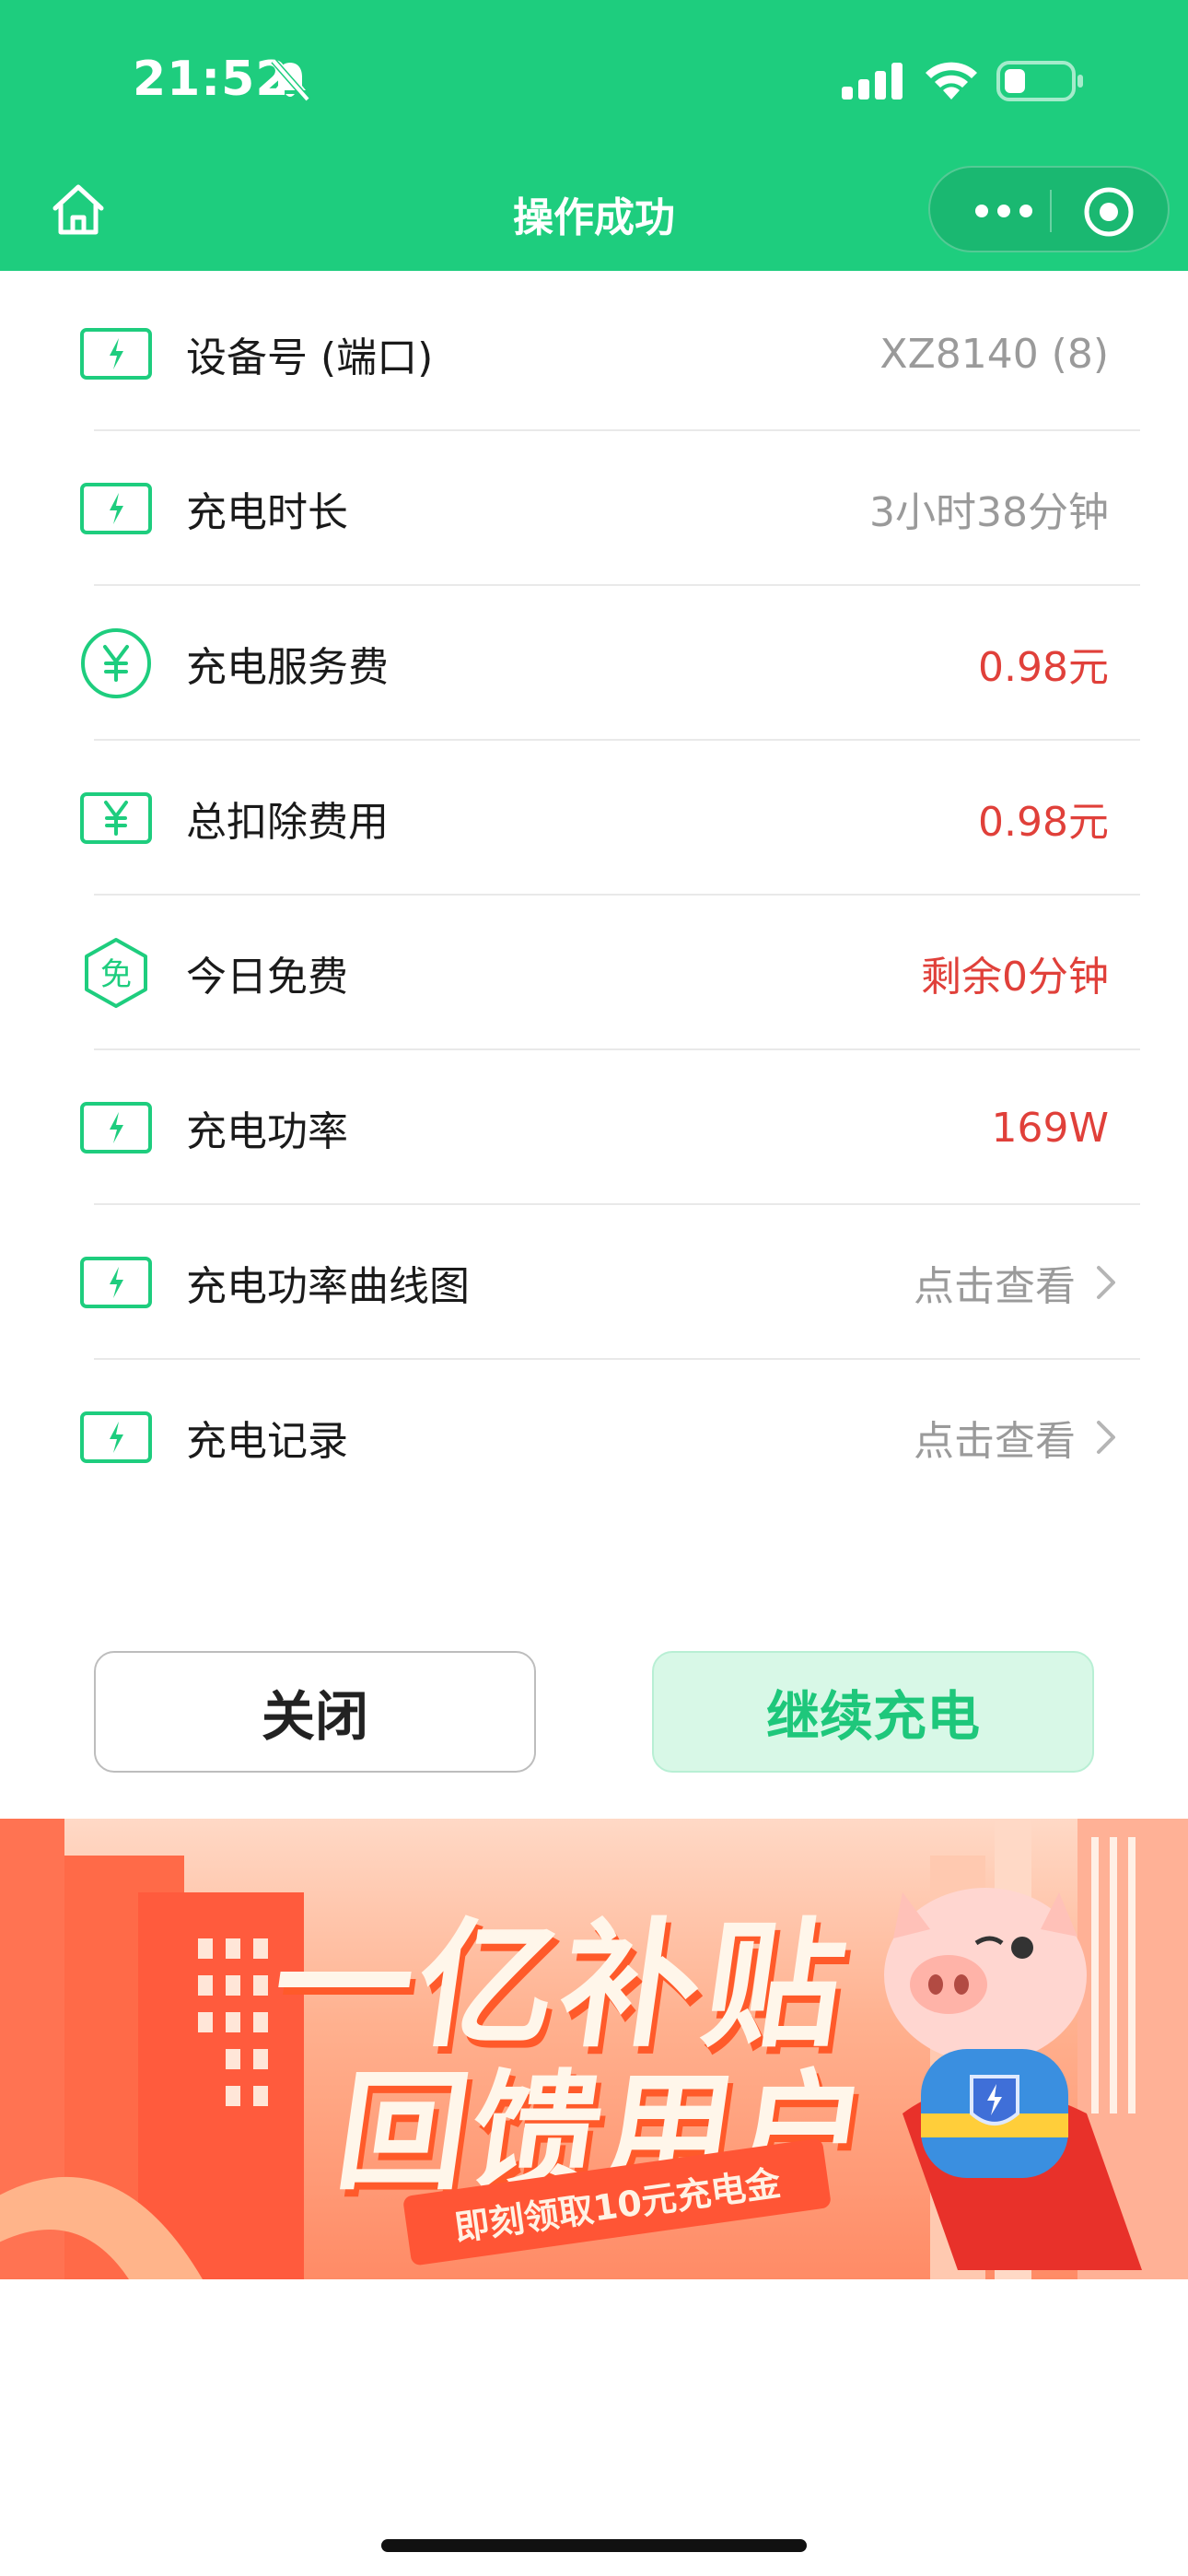 The width and height of the screenshot is (1188, 2576). I want to click on miniprogram-capsule, so click(1049, 209).